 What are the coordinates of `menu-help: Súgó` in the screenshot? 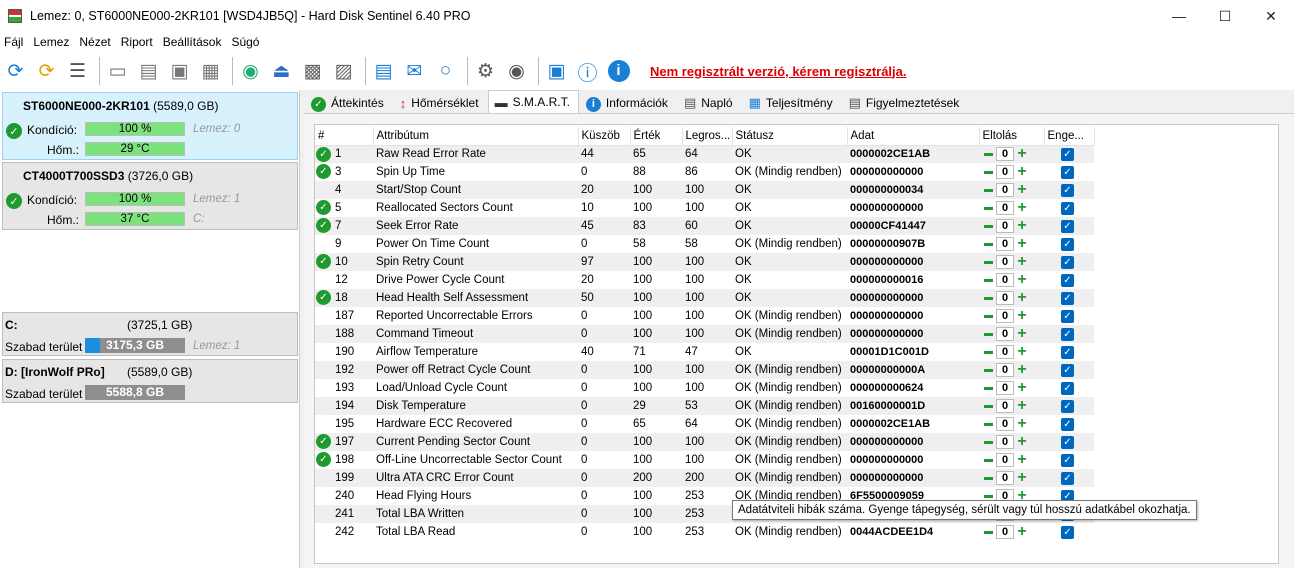 It's located at (245, 42).